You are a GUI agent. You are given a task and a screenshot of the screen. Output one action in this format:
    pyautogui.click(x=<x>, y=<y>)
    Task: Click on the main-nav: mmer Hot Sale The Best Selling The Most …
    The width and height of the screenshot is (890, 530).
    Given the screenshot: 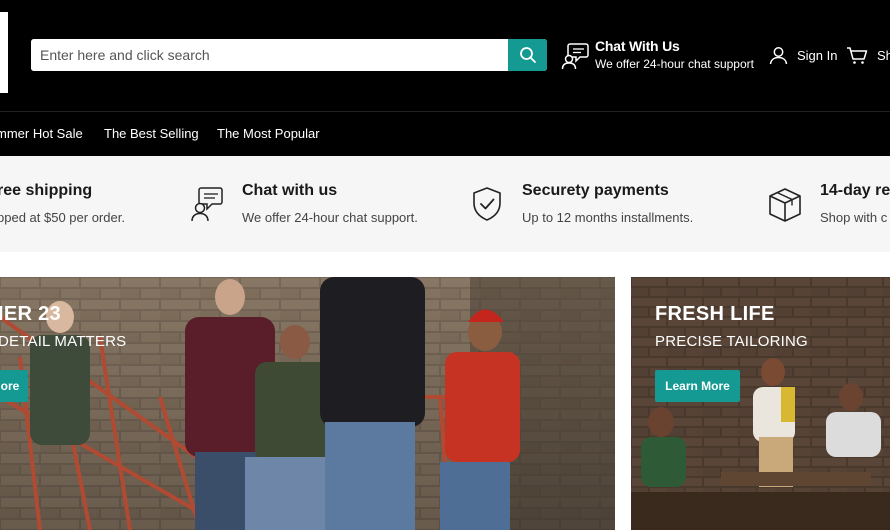 What is the action you would take?
    pyautogui.click(x=445, y=133)
    